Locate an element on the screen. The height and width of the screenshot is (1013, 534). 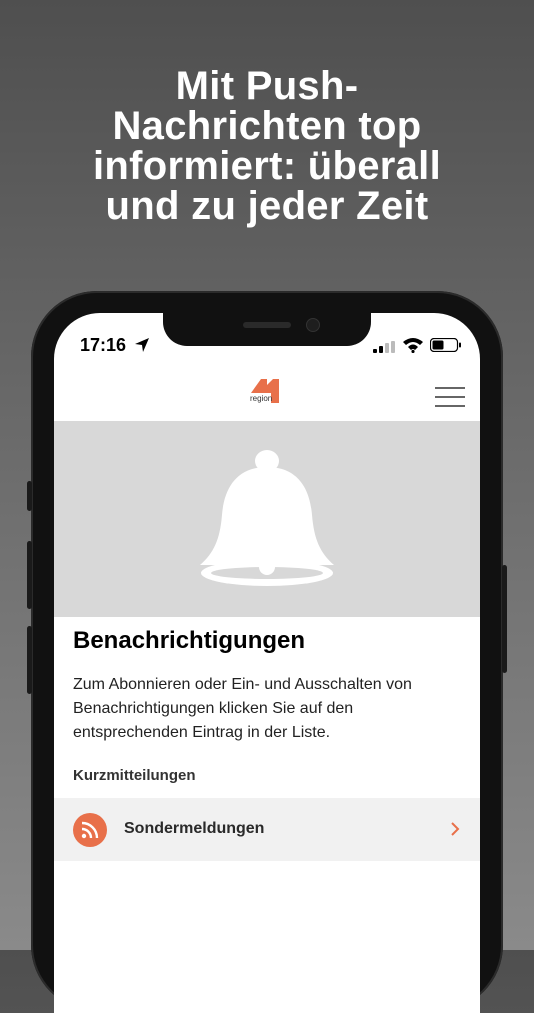
bell-icon is located at coordinates (267, 520).